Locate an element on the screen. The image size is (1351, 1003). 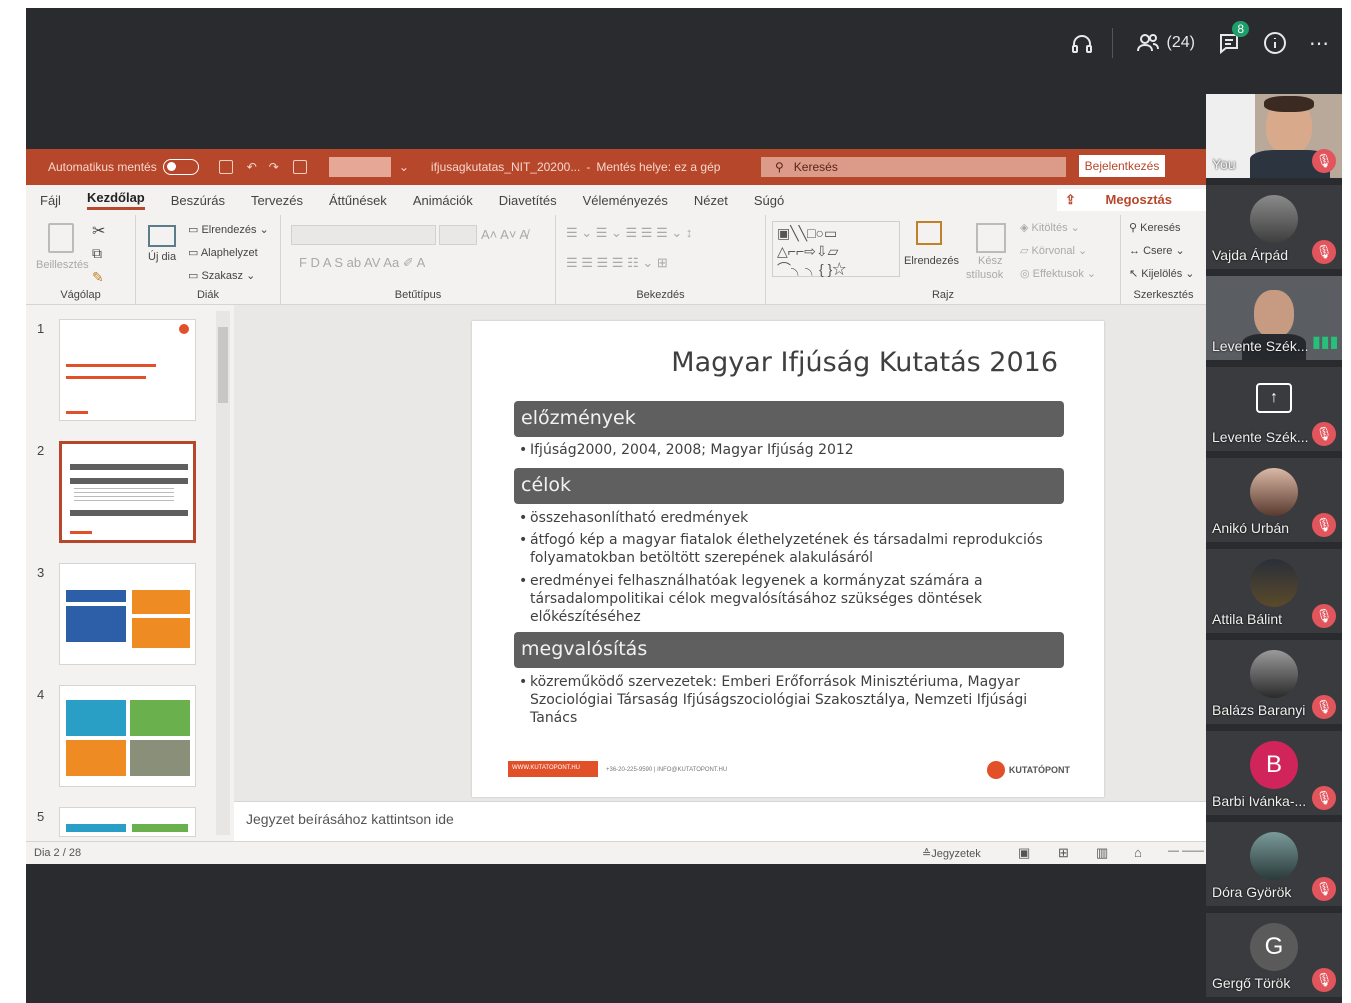
thumb-number: 3 is located at coordinates (41, 572).